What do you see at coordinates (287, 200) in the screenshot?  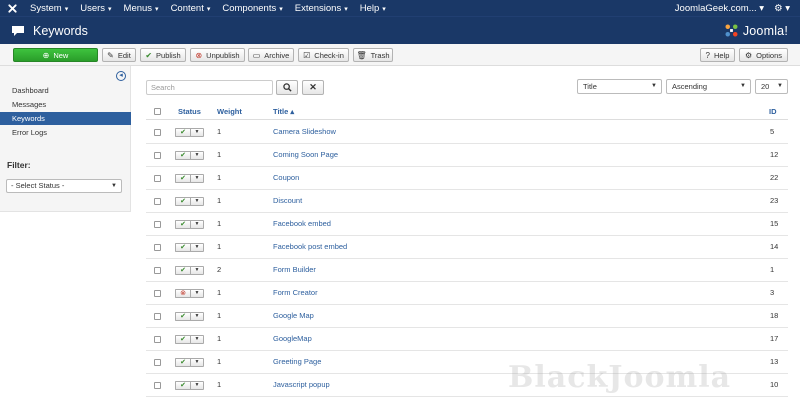 I see `row-title-link: Discount` at bounding box center [287, 200].